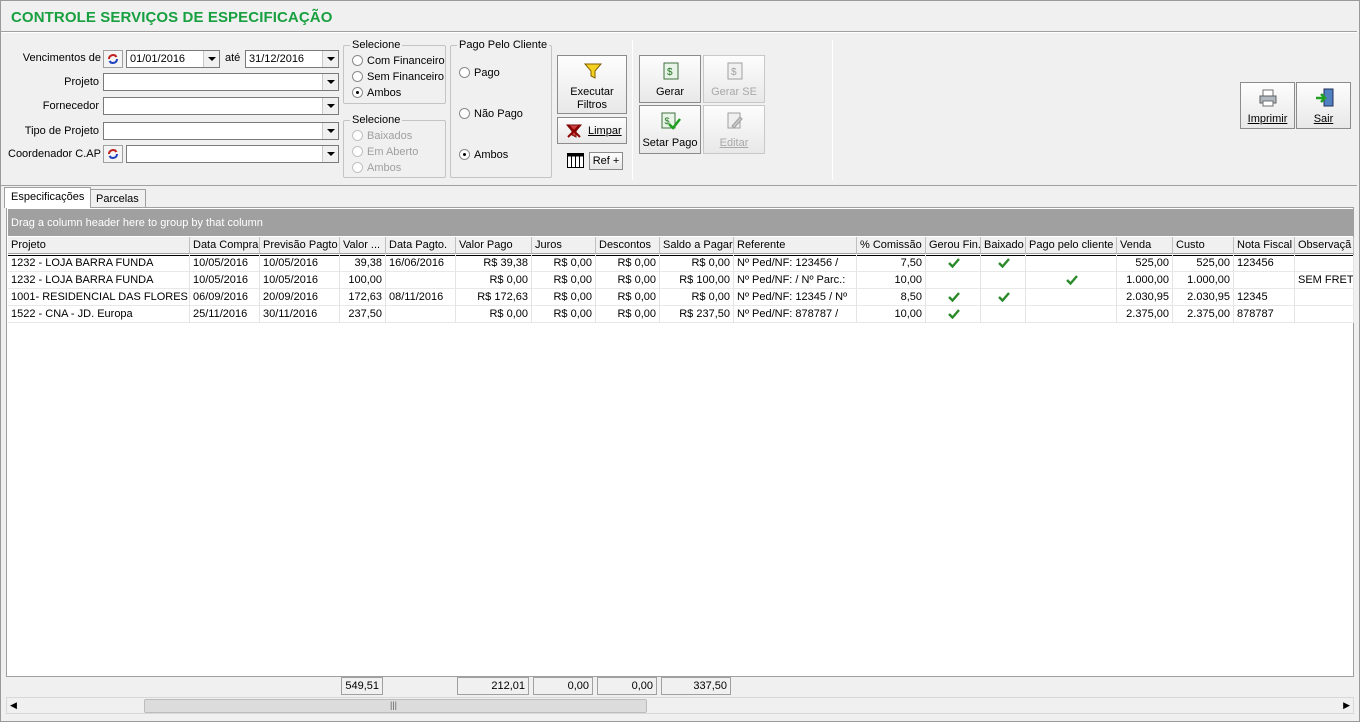  What do you see at coordinates (398, 61) in the screenshot?
I see `radio-com-financeiro: Com Financeiro` at bounding box center [398, 61].